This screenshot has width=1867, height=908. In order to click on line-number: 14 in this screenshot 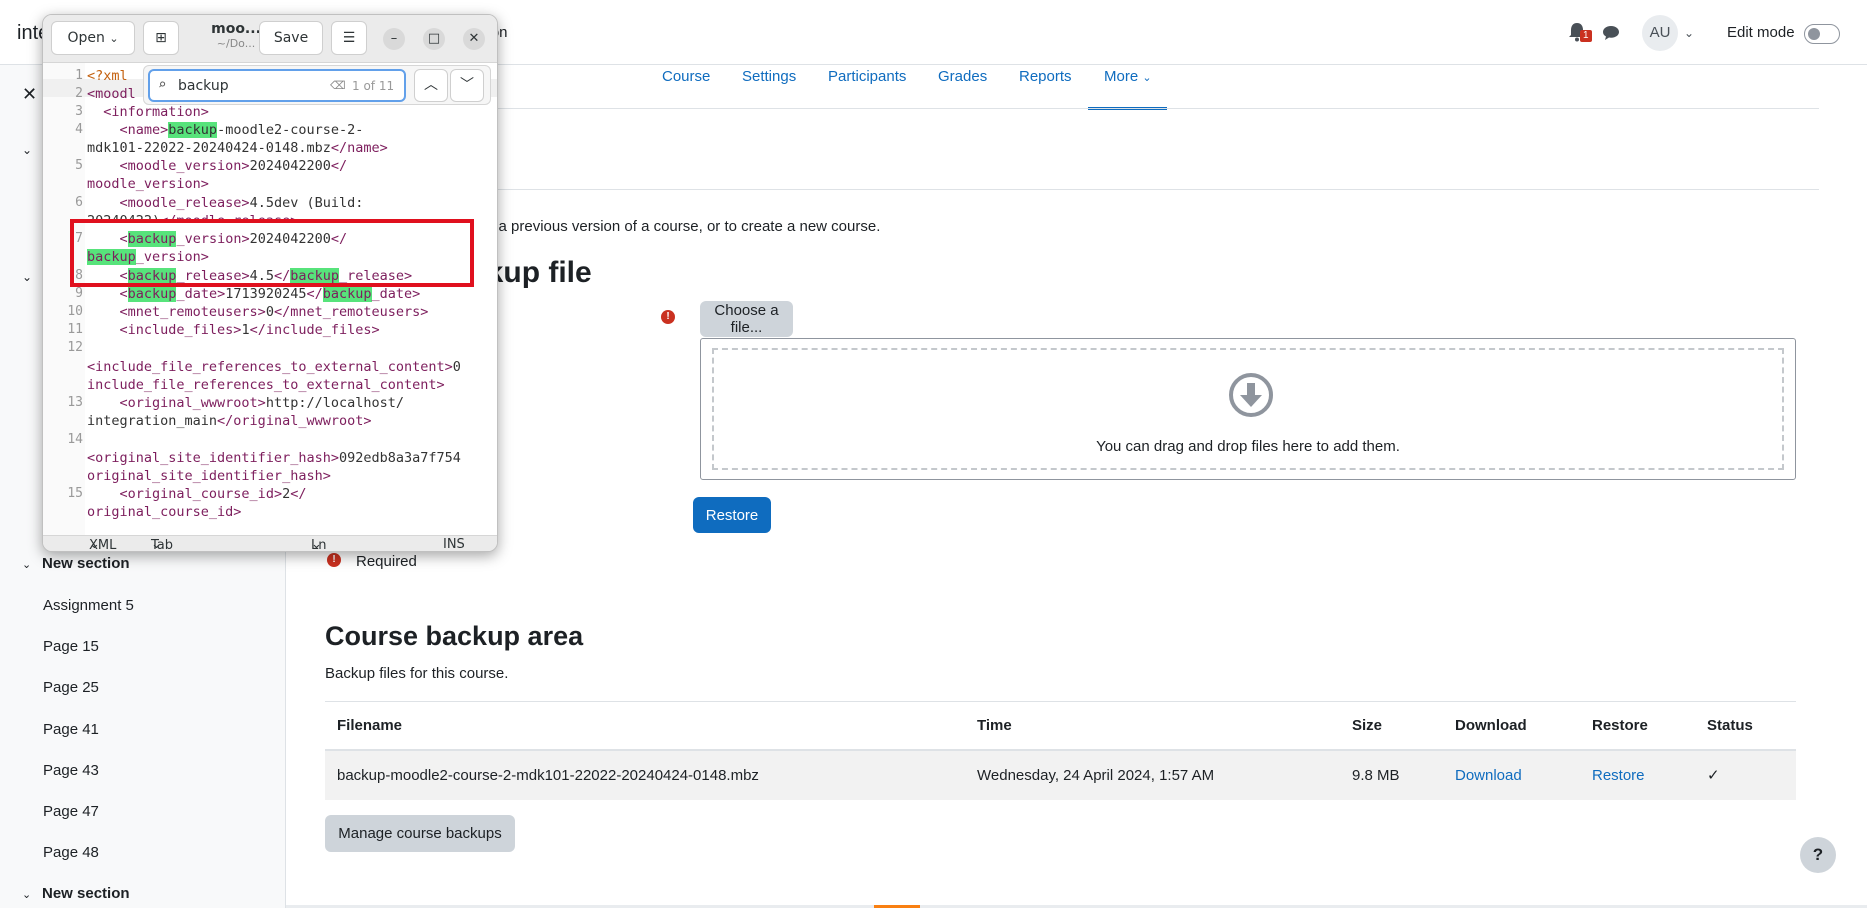, I will do `click(75, 439)`.